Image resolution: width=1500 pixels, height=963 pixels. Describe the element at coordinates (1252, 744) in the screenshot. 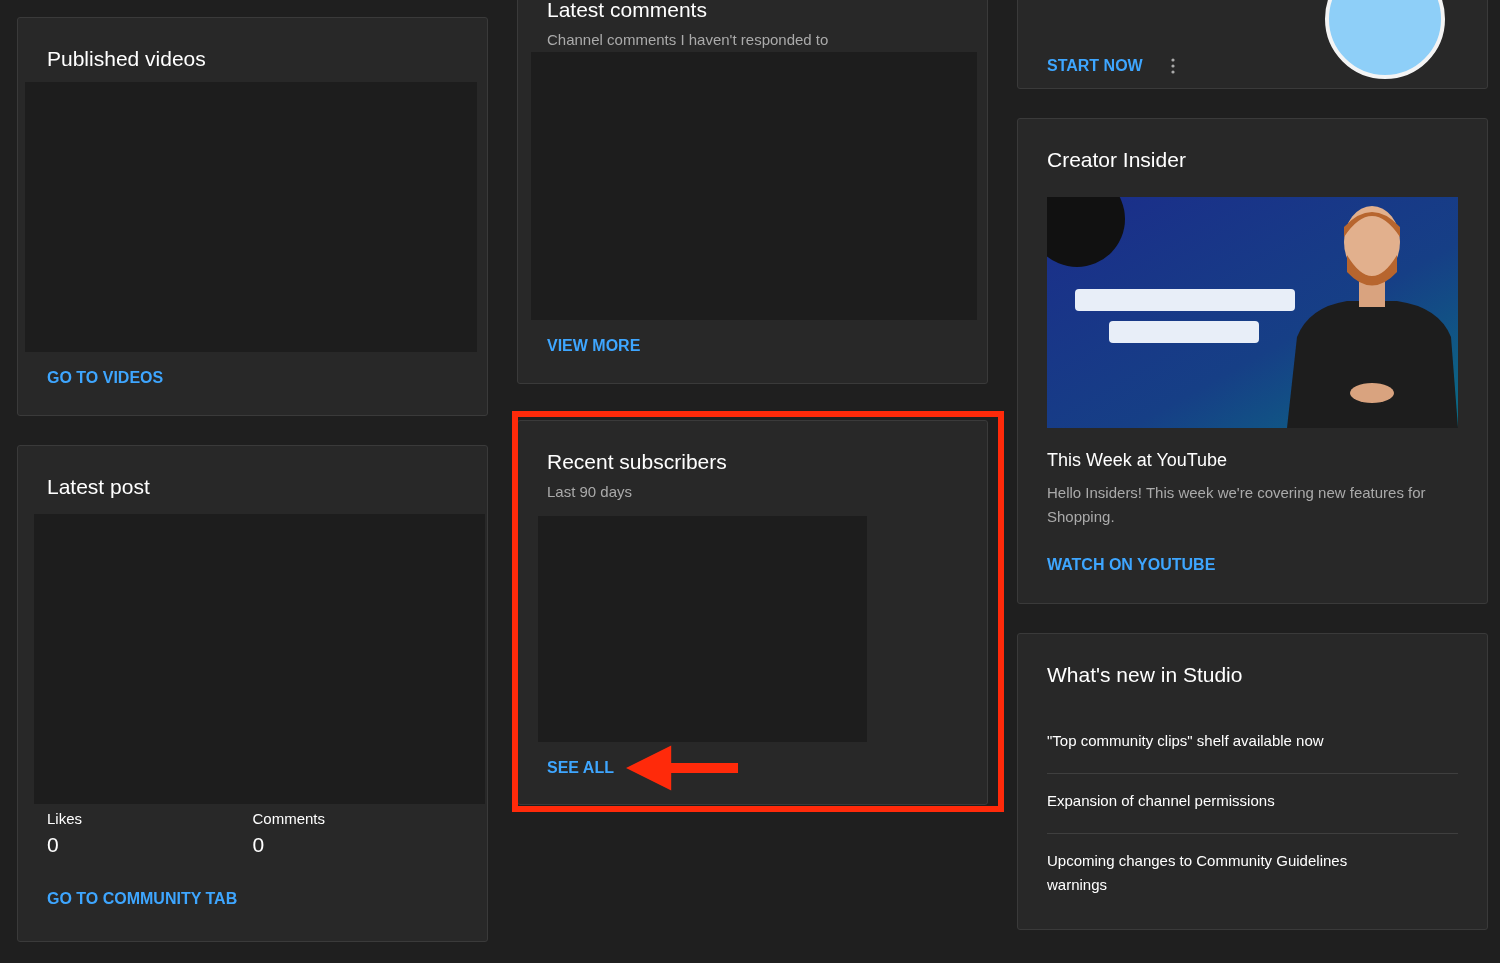

I see `news-item: "Top community clips" shelf available now` at that location.